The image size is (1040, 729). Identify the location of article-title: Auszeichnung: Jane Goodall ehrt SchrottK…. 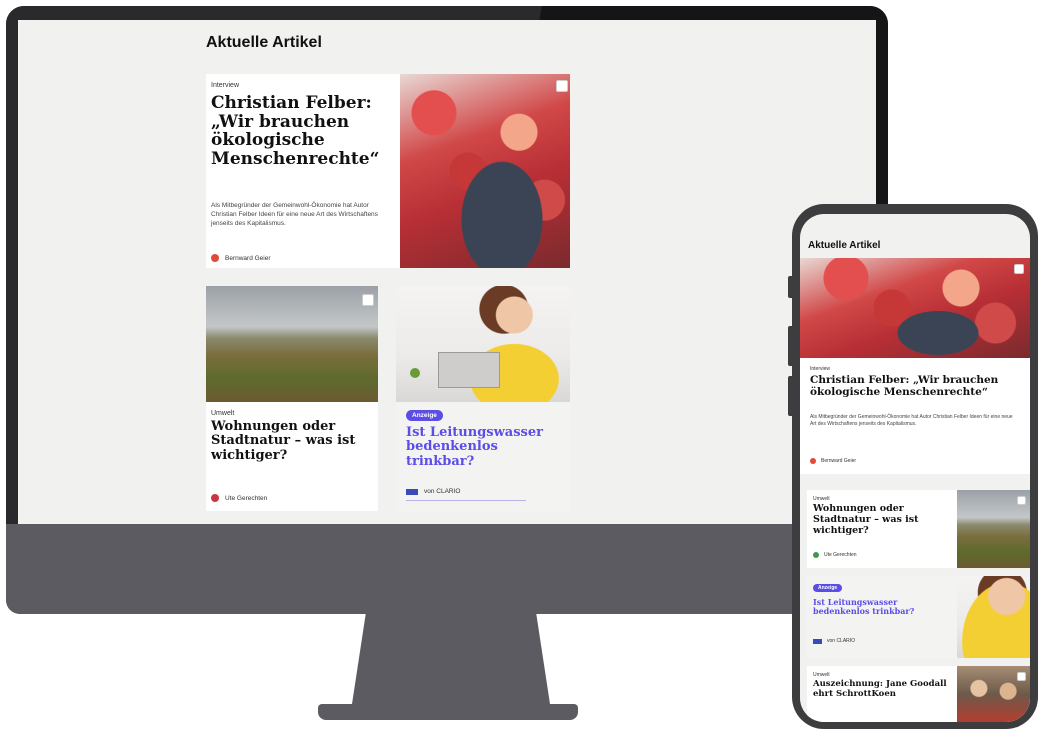
(885, 689).